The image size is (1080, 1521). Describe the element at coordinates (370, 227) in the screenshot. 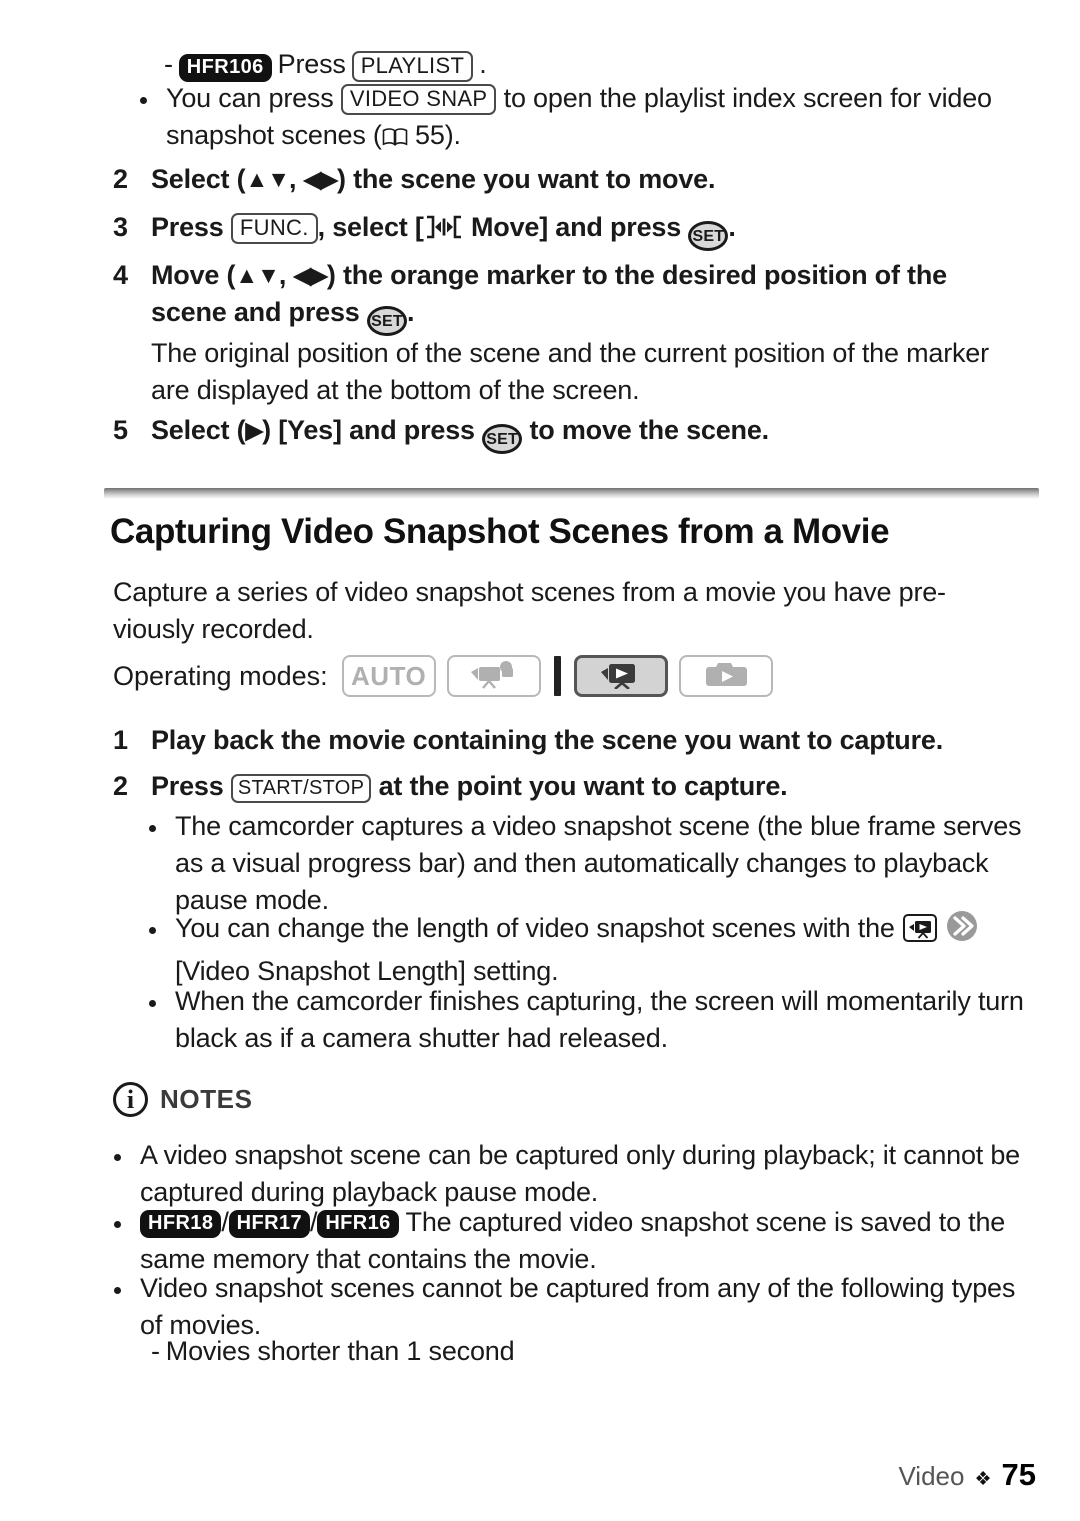

I see `step-3-mid: , select [` at that location.